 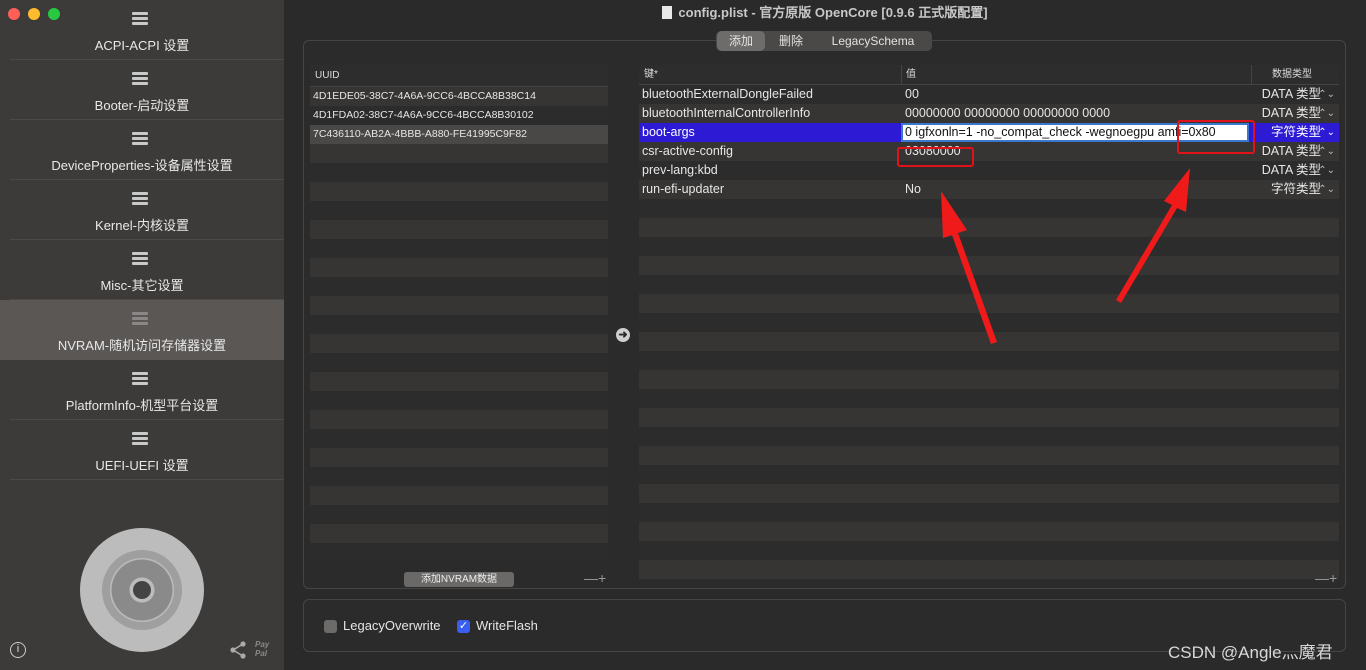 What do you see at coordinates (727, 94) in the screenshot?
I see `key-cell: bluetoothExternalDongleFailed` at bounding box center [727, 94].